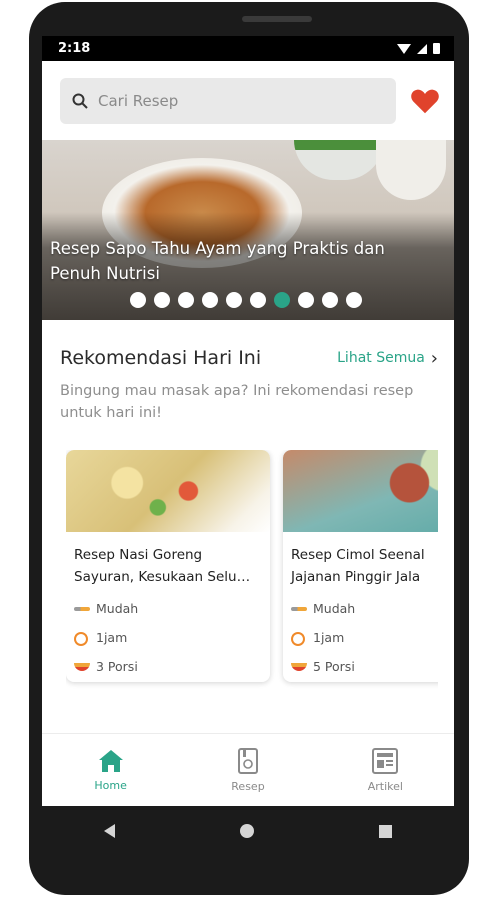 The width and height of the screenshot is (496, 900). I want to click on nav-home-label: Home, so click(110, 785).